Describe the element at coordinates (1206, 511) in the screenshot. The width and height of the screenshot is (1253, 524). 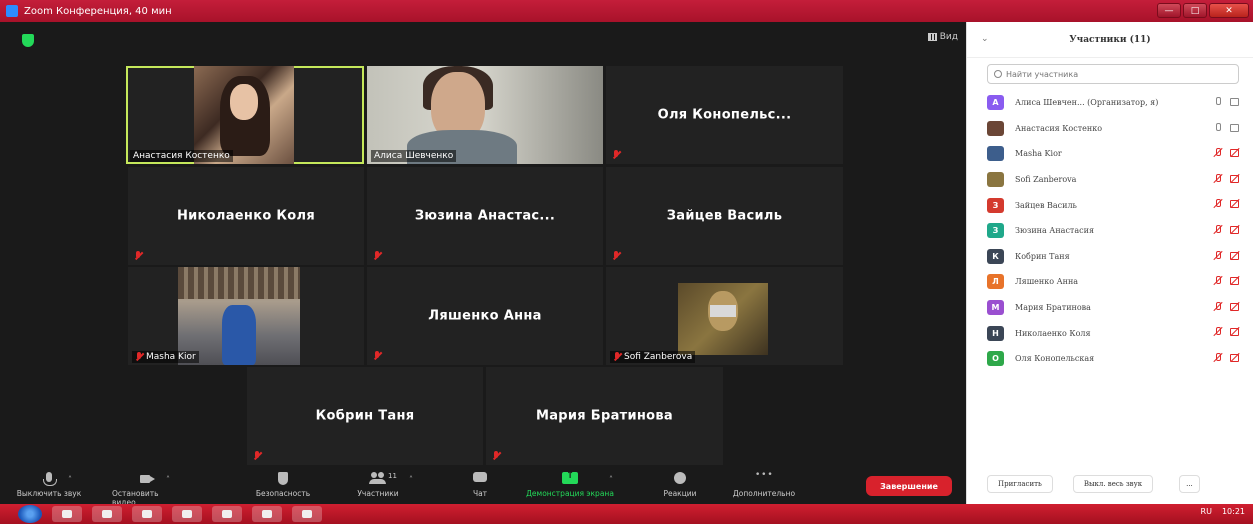
I see `language-indicator: RU` at that location.